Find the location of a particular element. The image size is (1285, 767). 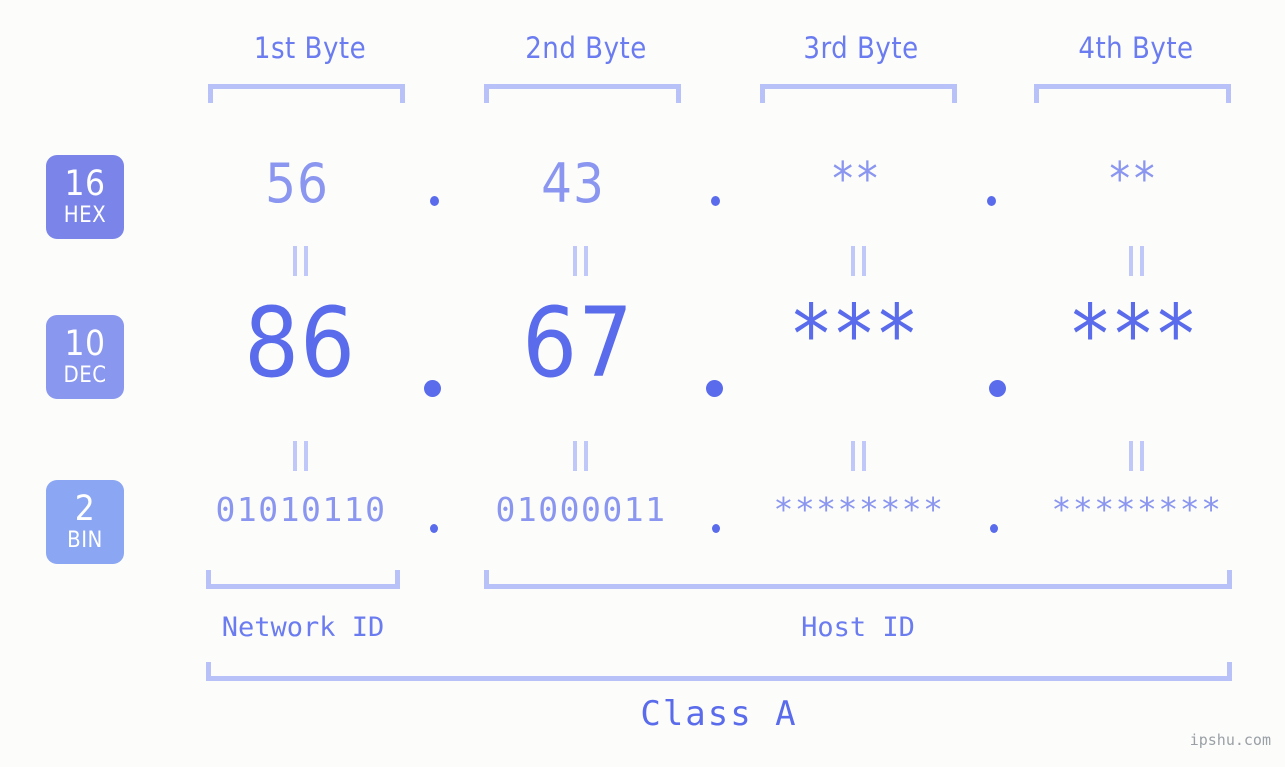

base-badge-bin: 2 BIN is located at coordinates (85, 522).